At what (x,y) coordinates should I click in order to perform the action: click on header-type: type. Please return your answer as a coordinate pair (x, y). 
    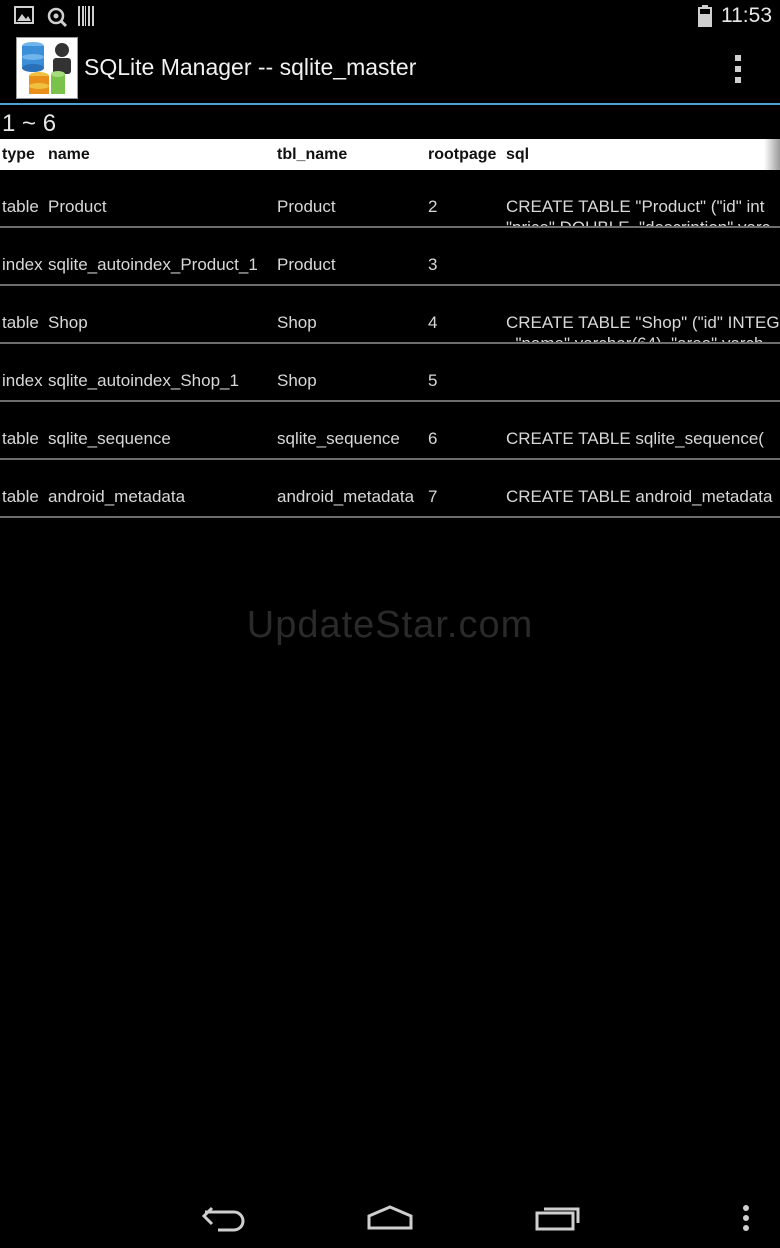
    Looking at the image, I should click on (18, 155).